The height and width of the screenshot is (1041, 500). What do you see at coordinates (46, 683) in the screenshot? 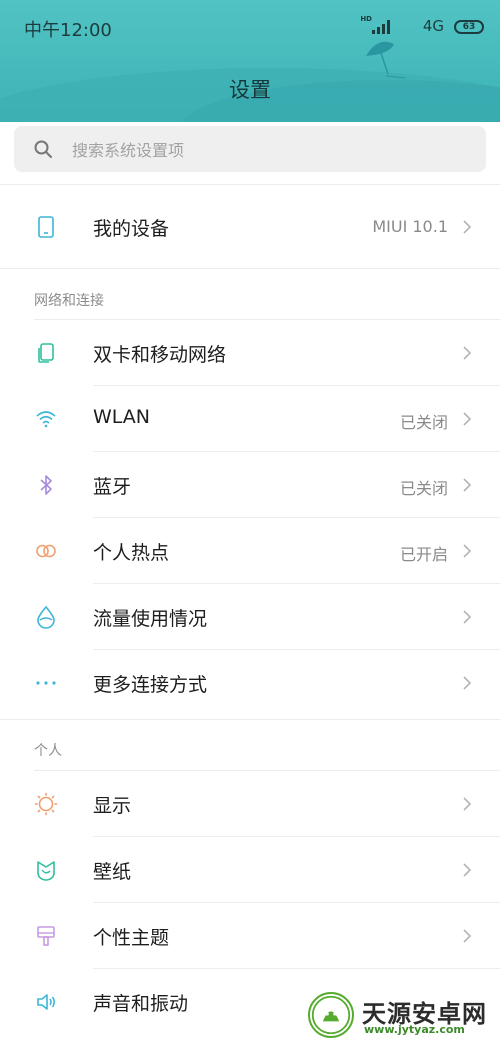
I see `more-connections-icon` at bounding box center [46, 683].